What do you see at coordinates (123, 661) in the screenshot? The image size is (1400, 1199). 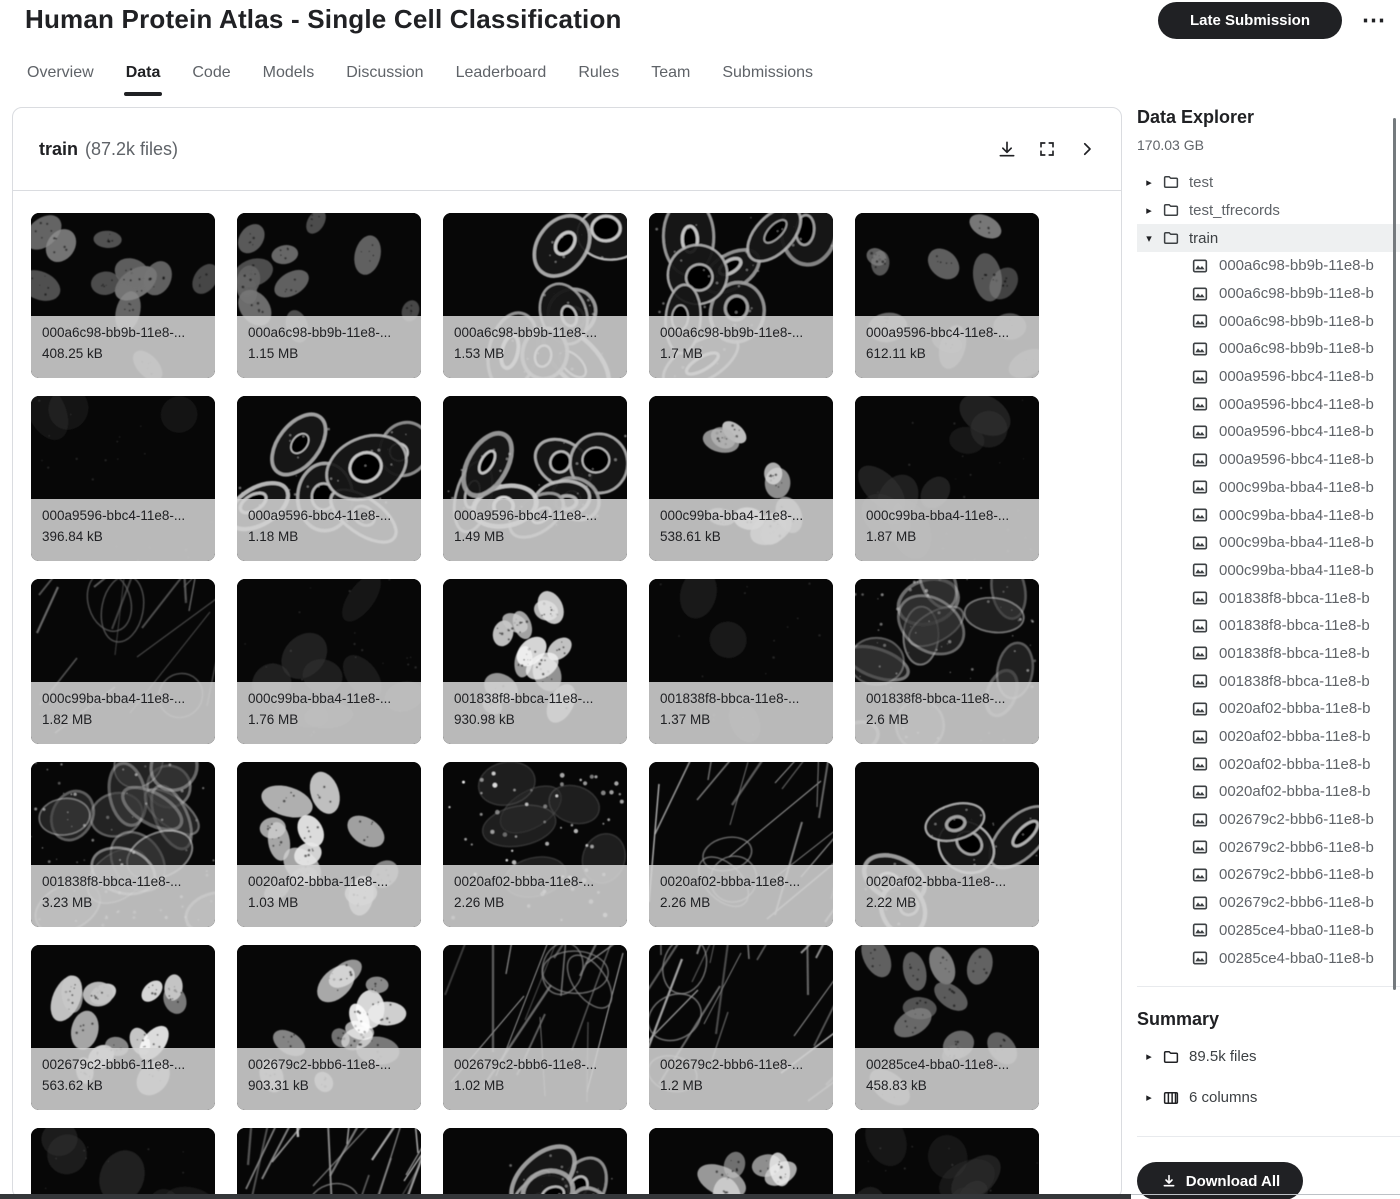 I see `file-card: 000c99ba-bba4-11e8-... 1.82 MB` at bounding box center [123, 661].